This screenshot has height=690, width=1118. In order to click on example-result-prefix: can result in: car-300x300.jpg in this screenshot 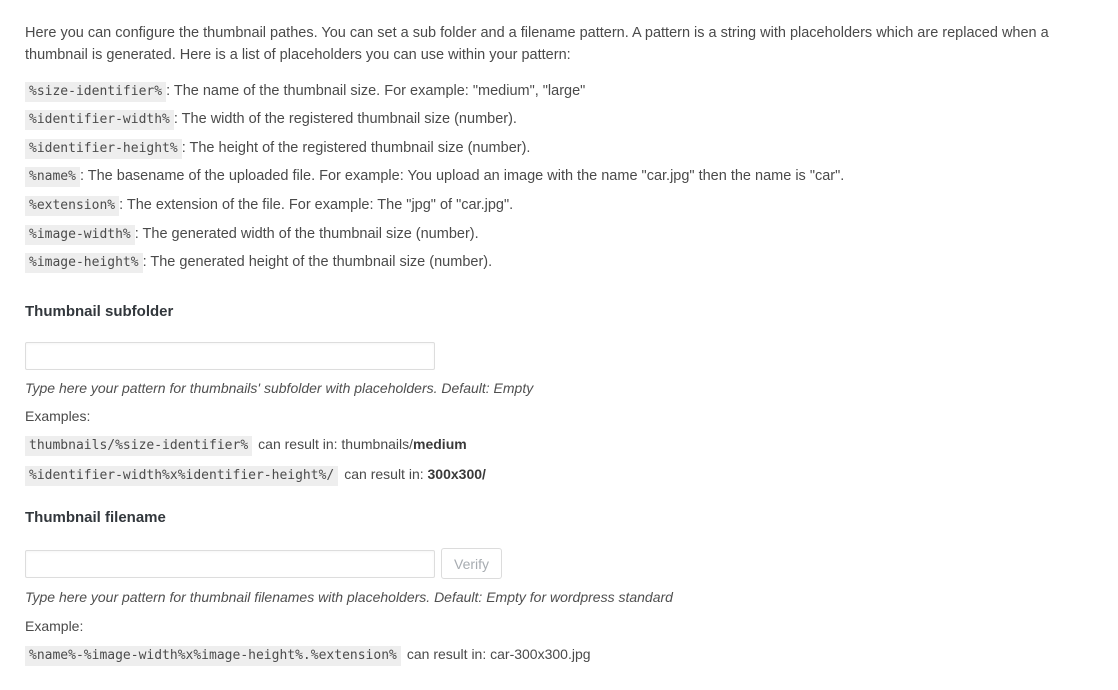, I will do `click(498, 653)`.